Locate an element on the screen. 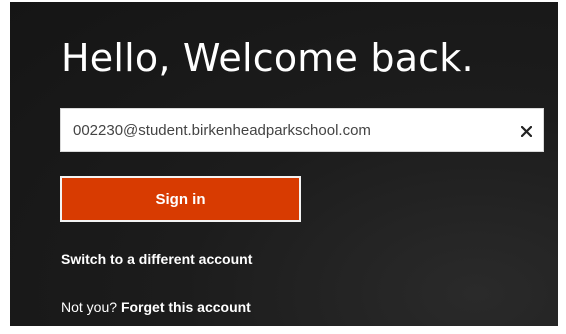 This screenshot has height=334, width=566. forget-account-row: Not you? Forget this account is located at coordinates (156, 307).